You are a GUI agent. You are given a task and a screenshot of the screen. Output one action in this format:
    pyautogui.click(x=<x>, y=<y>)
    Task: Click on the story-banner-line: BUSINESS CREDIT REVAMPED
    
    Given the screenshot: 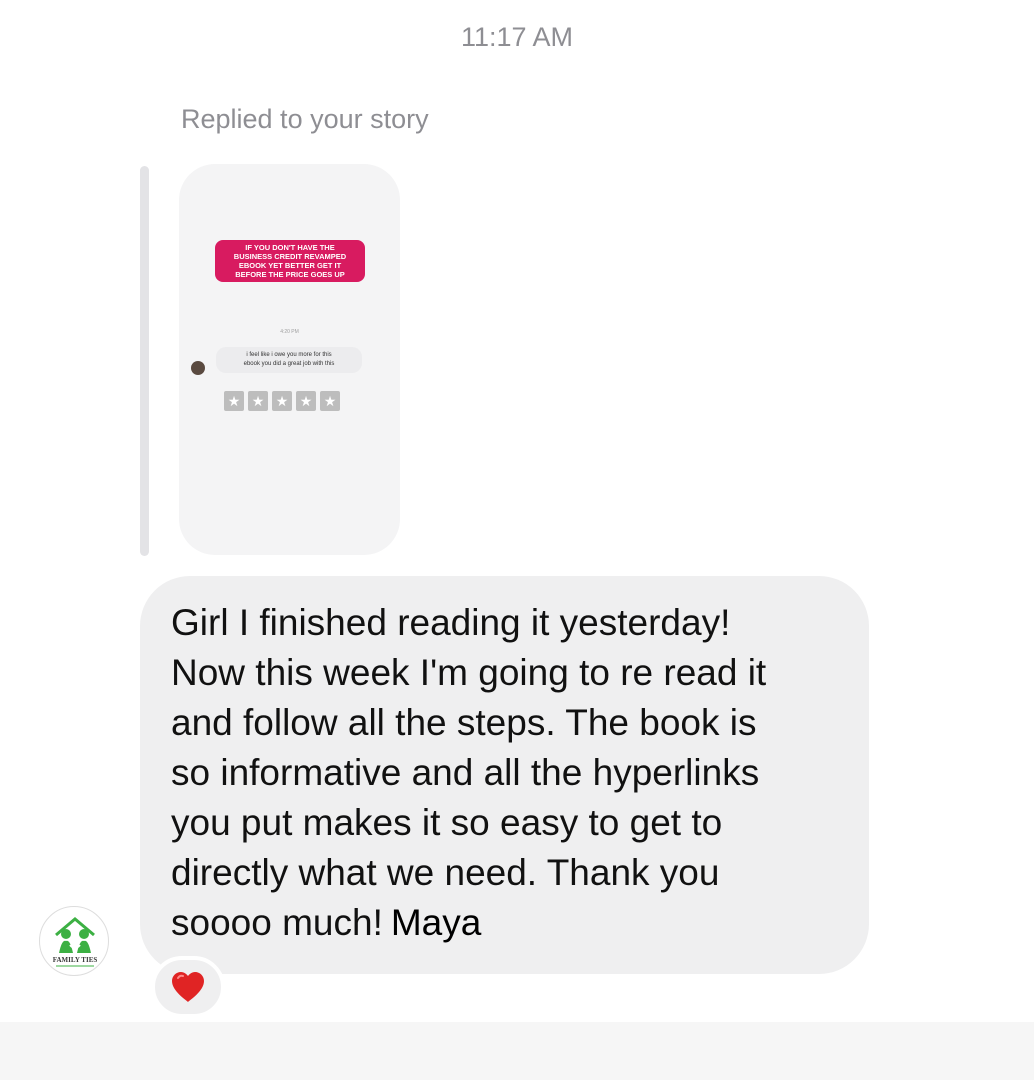 What is the action you would take?
    pyautogui.click(x=290, y=256)
    